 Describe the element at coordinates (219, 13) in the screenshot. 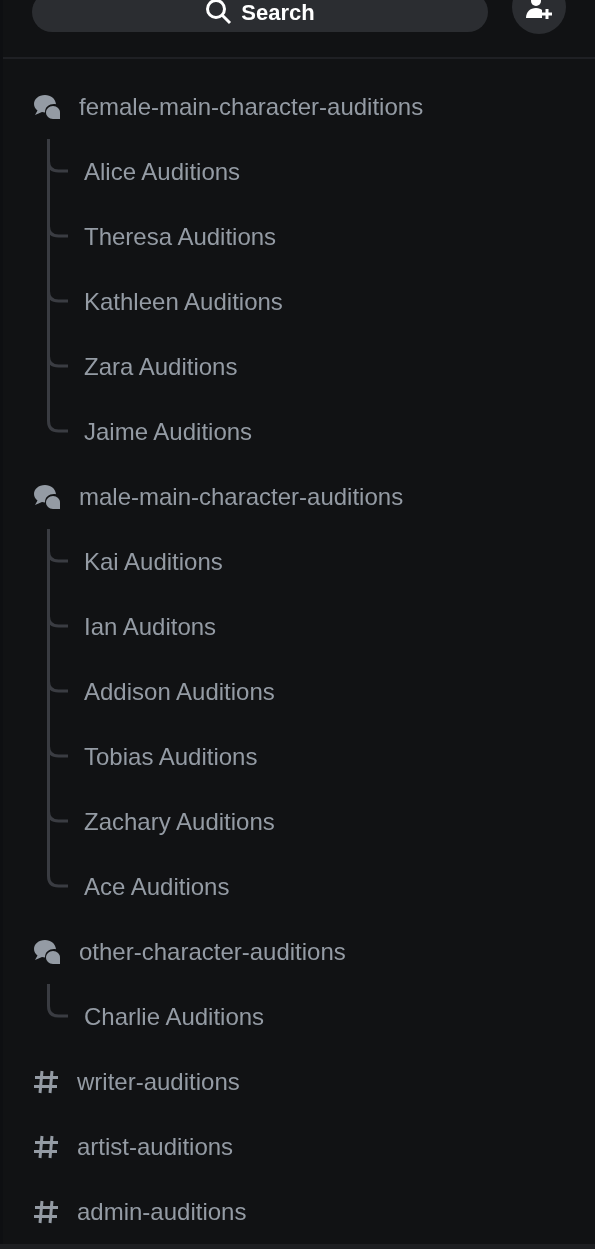

I see `search-icon` at that location.